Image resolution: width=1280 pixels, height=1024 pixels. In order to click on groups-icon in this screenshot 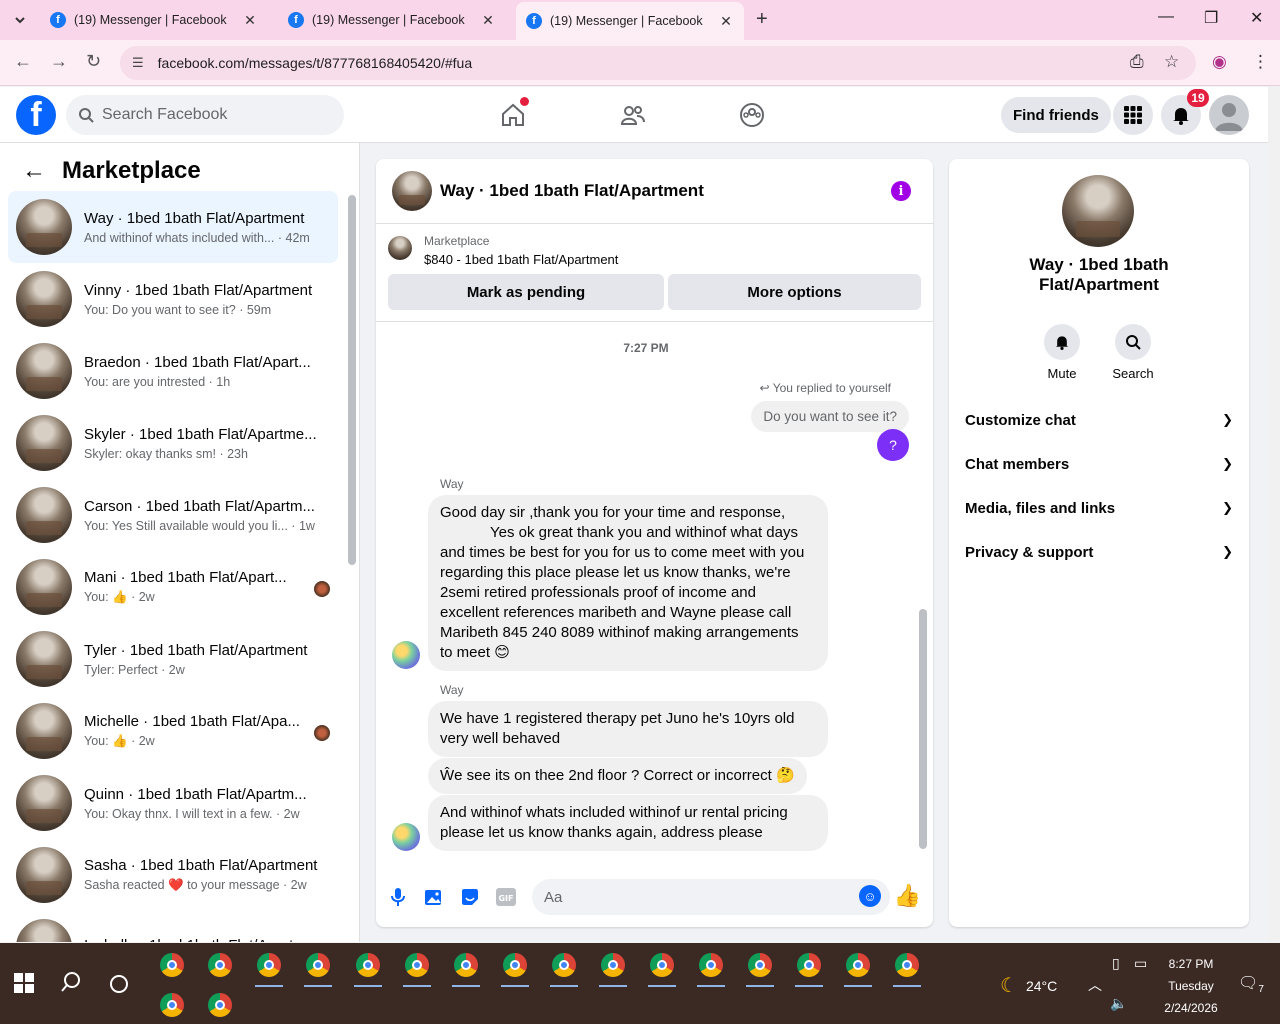, I will do `click(752, 115)`.